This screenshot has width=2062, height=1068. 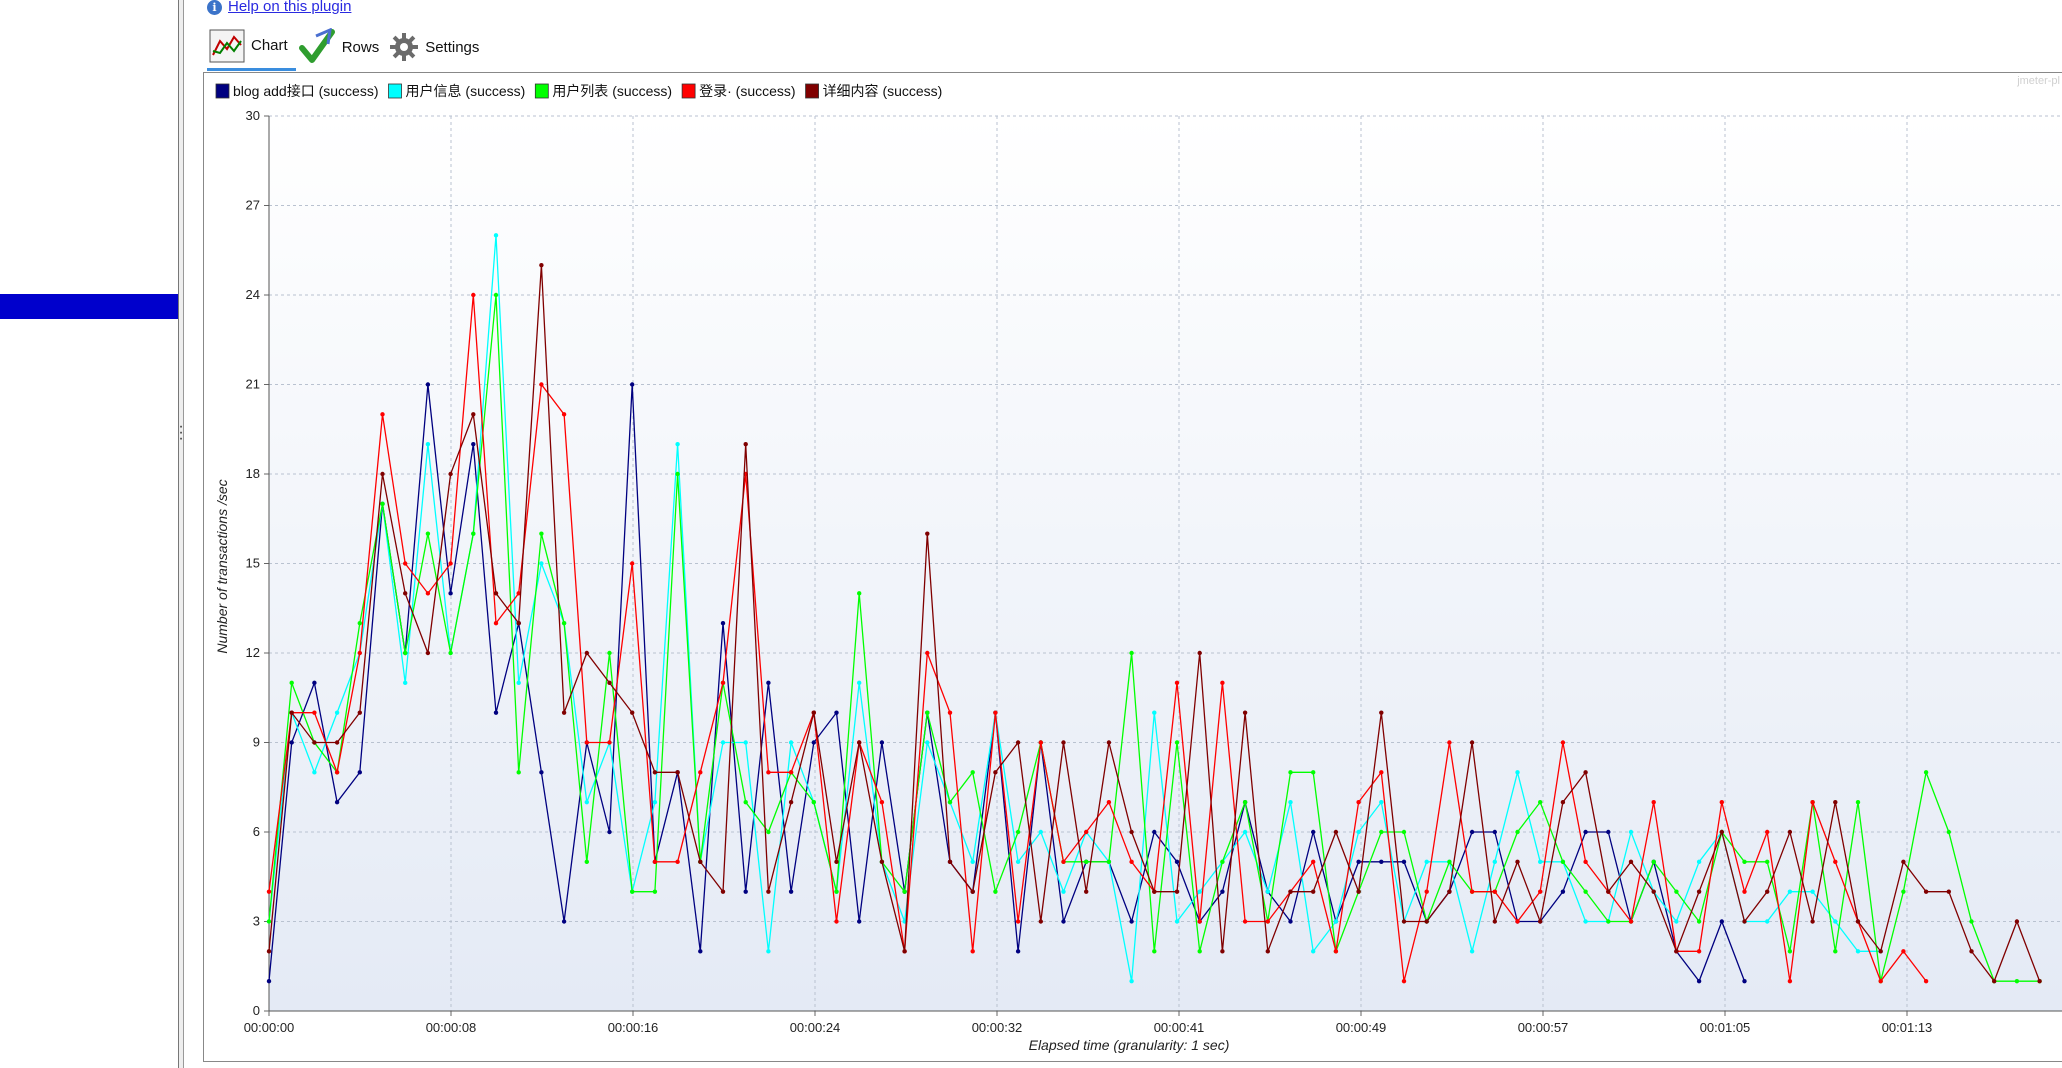 What do you see at coordinates (256, 921) in the screenshot?
I see `y-tick-label: 3` at bounding box center [256, 921].